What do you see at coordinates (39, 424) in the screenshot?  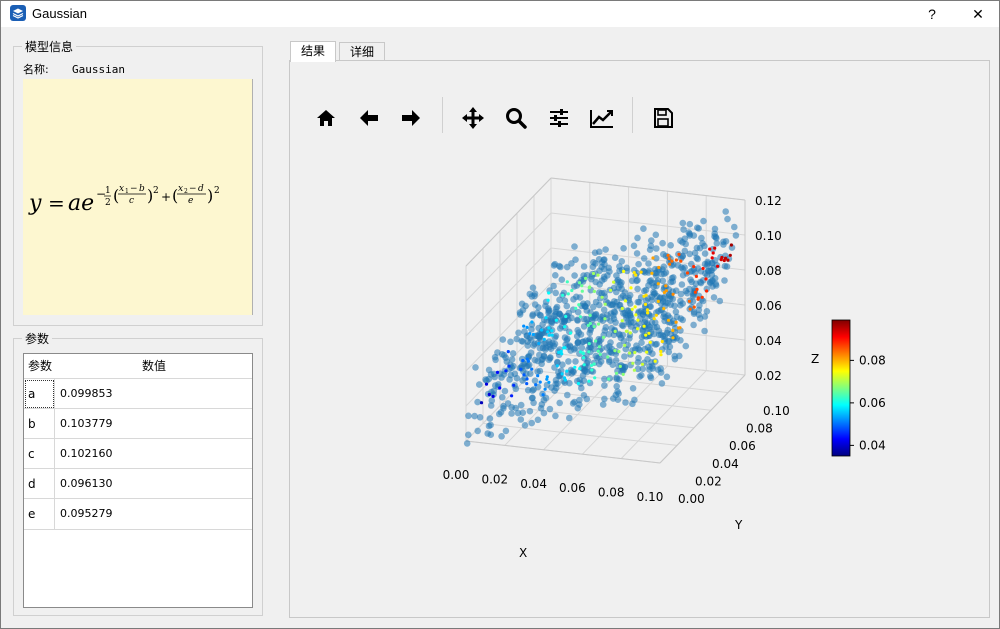 I see `param-name-cell: b` at bounding box center [39, 424].